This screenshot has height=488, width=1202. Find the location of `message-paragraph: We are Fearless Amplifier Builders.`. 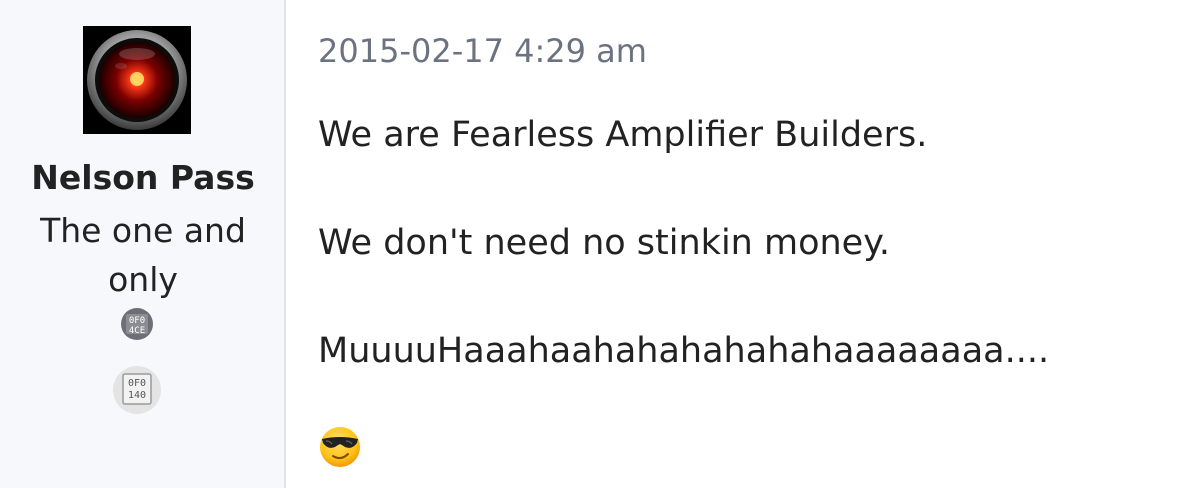

message-paragraph: We are Fearless Amplifier Builders. is located at coordinates (623, 135).